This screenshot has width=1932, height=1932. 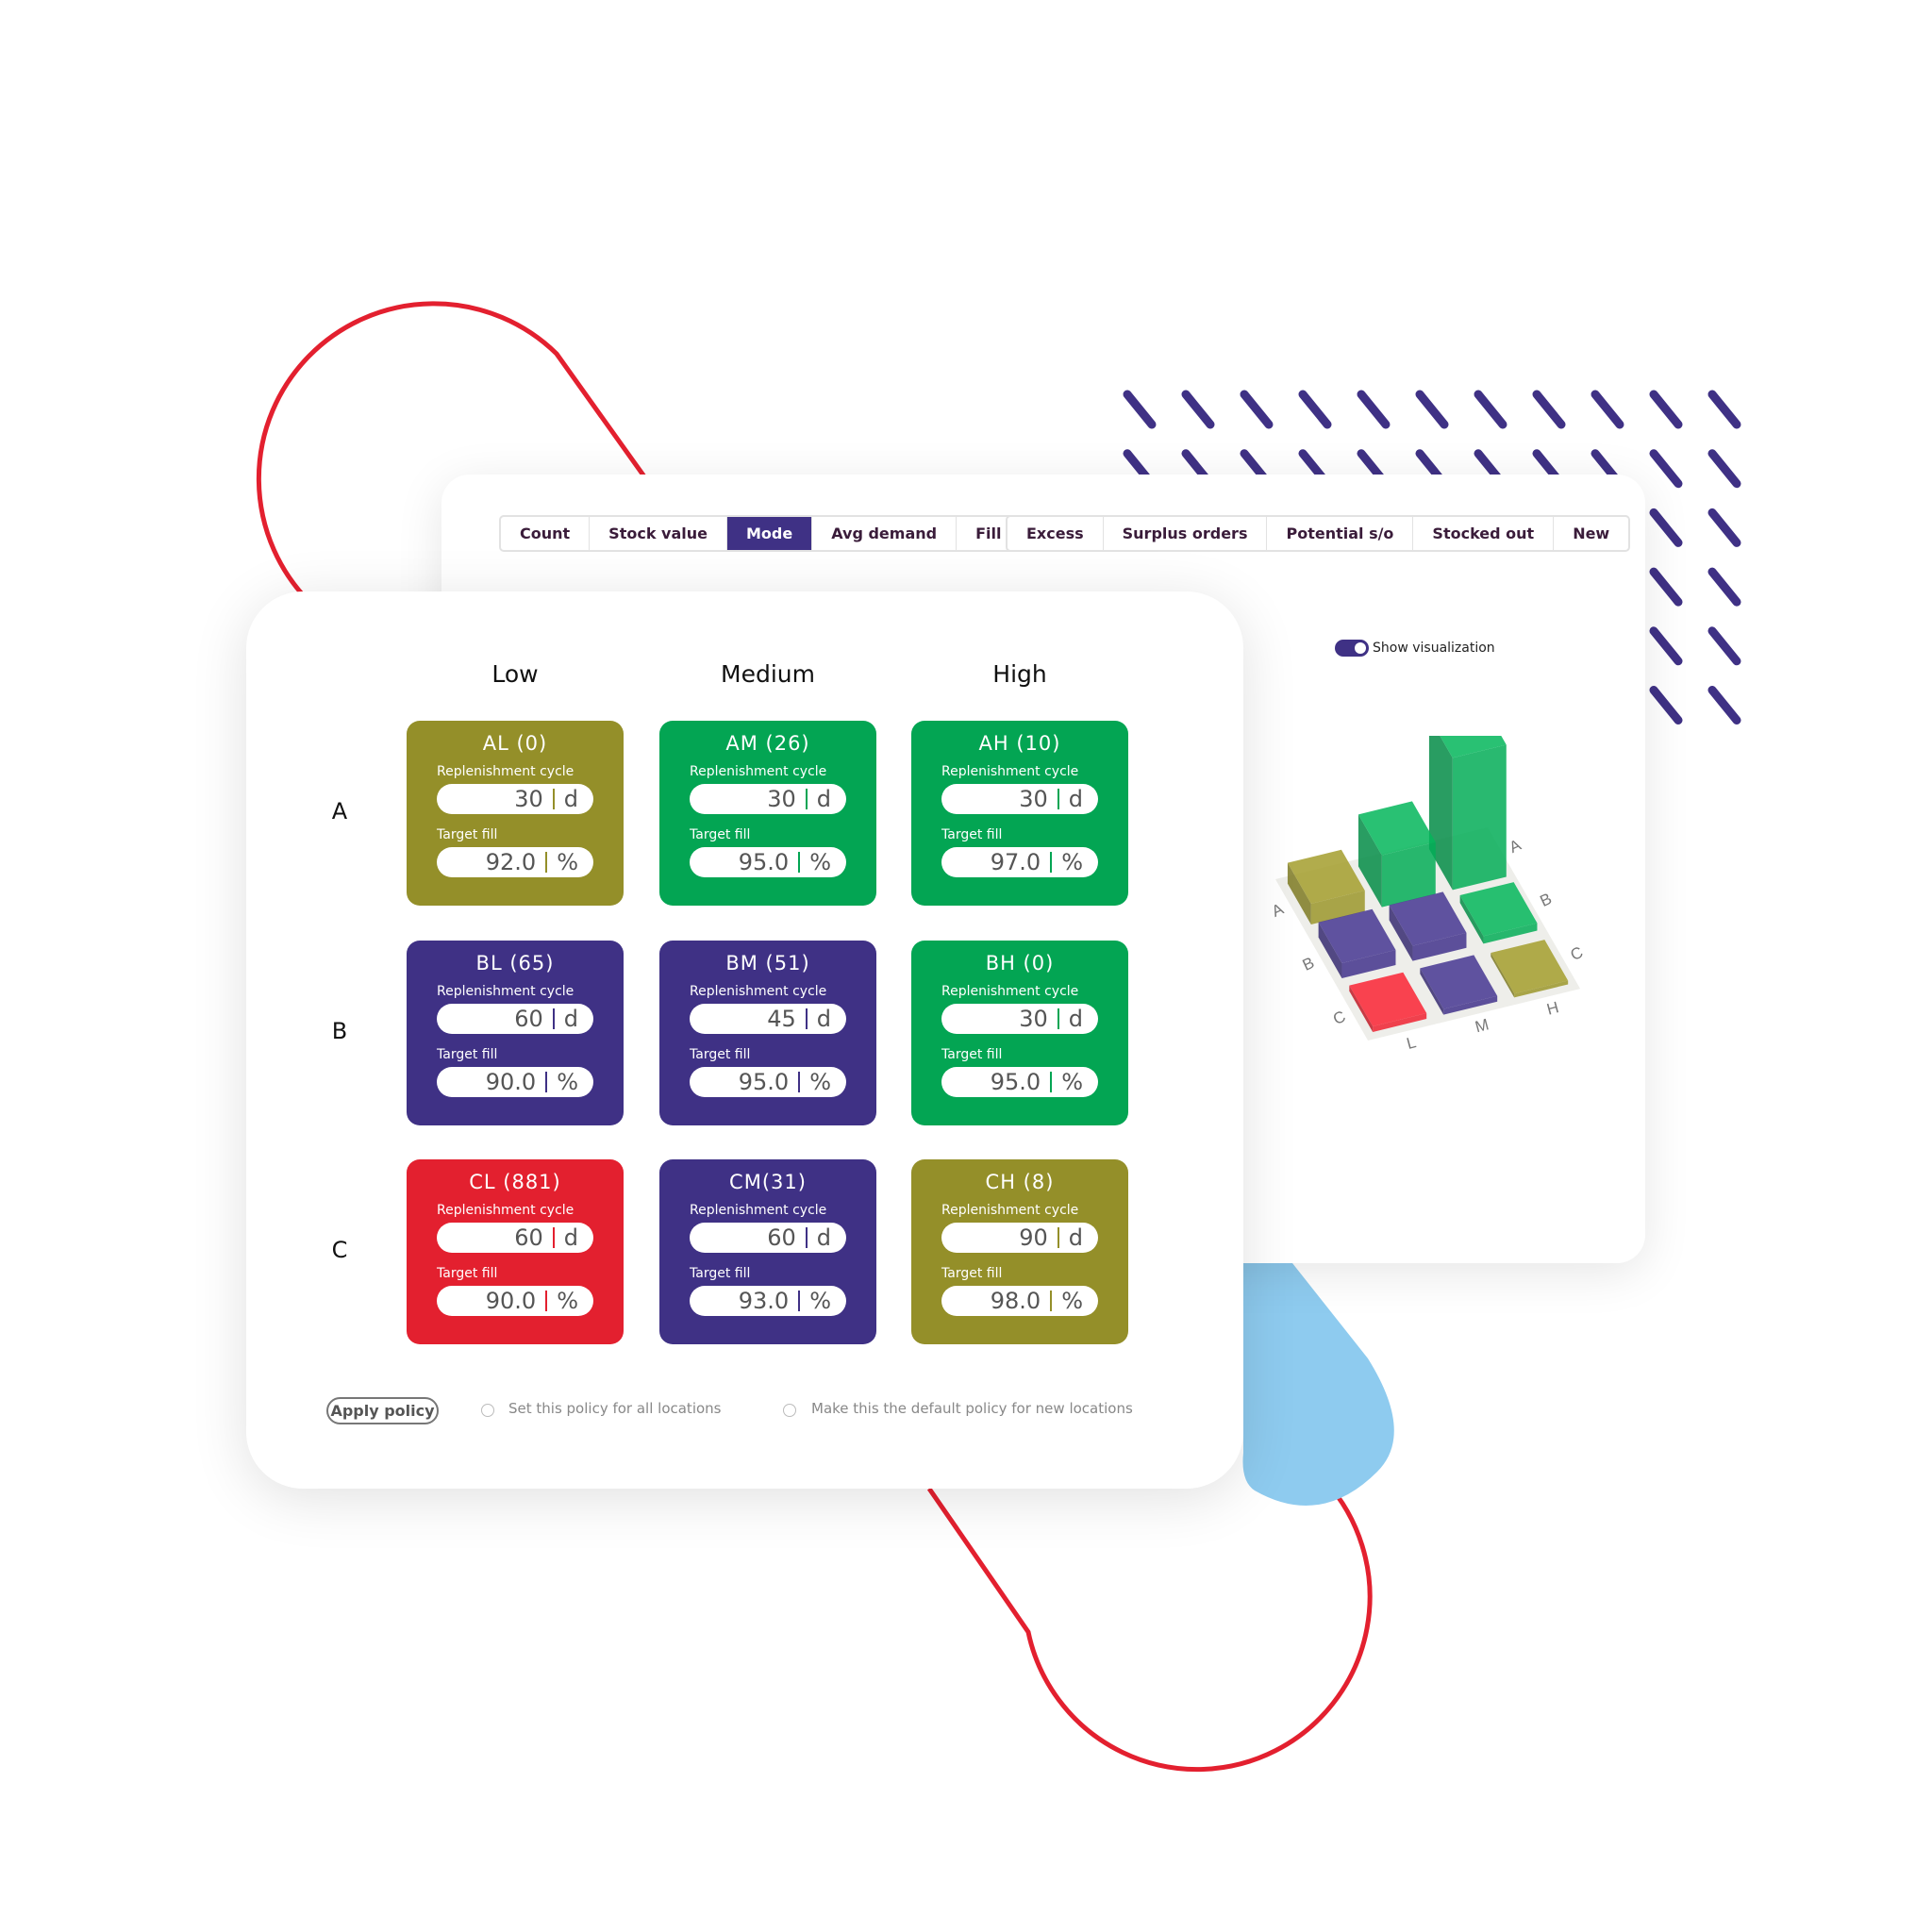 What do you see at coordinates (781, 1019) in the screenshot?
I see `replenishment-cycle-value: 45` at bounding box center [781, 1019].